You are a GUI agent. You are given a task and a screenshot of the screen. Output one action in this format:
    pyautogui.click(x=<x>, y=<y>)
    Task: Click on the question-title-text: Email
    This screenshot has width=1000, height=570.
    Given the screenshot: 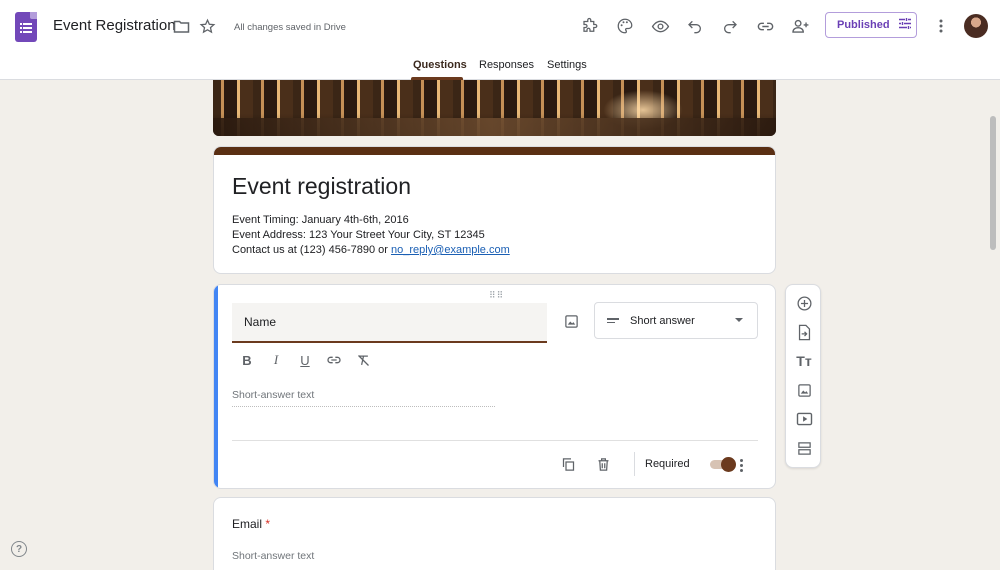 What is the action you would take?
    pyautogui.click(x=247, y=524)
    